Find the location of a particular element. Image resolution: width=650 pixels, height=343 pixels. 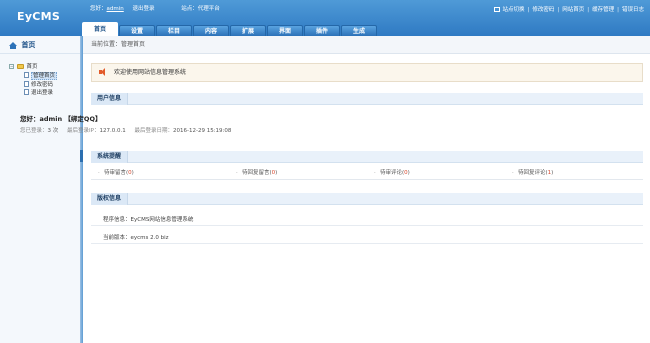

greeting-label: 您好： is located at coordinates (98, 9).